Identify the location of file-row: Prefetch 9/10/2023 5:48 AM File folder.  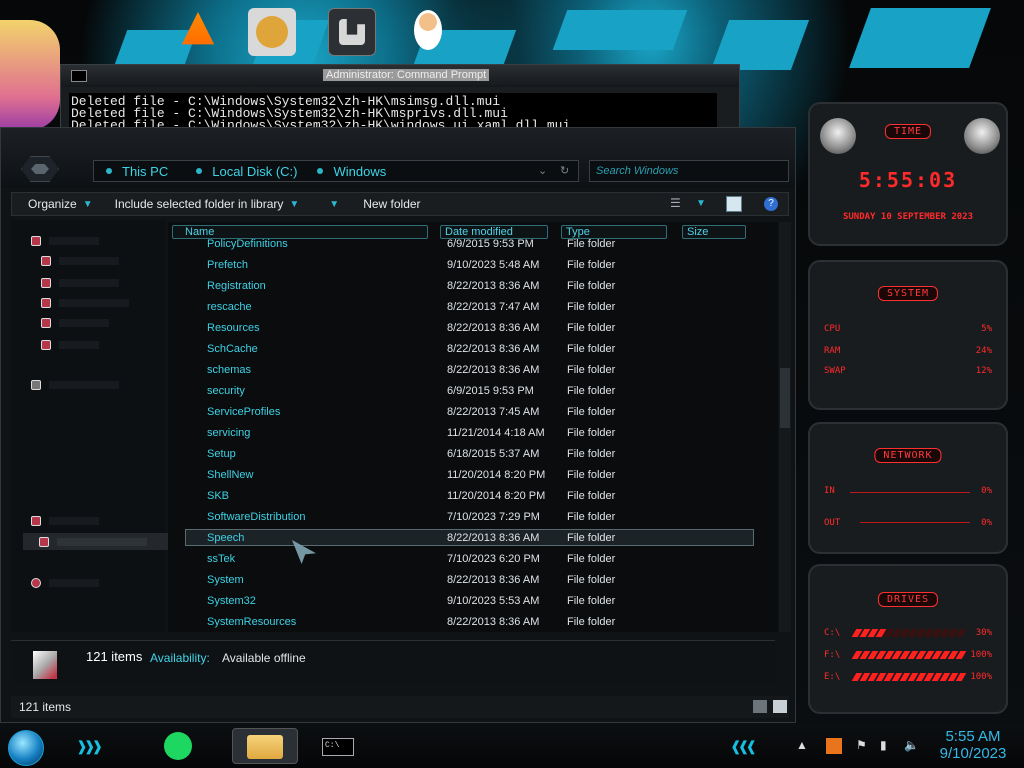
(473, 265).